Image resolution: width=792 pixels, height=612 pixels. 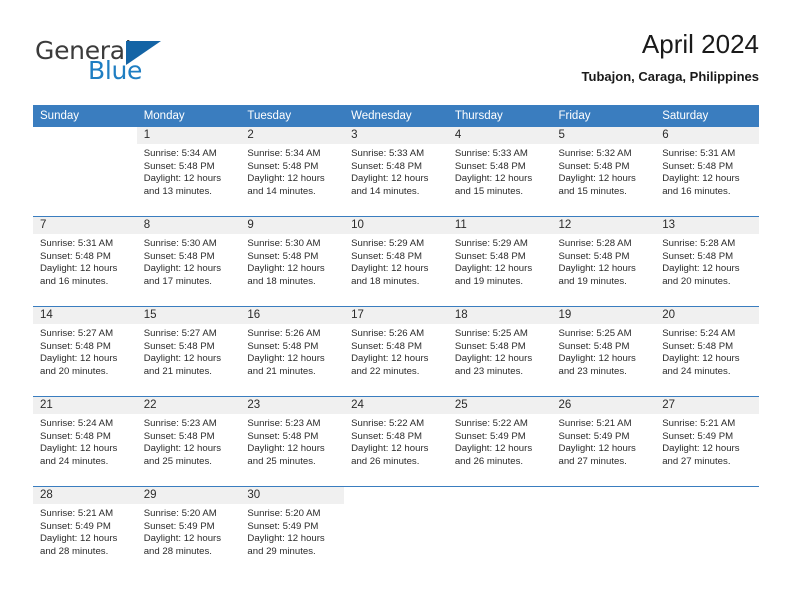 I want to click on sunset-time: Sunset: 5:49 PM, so click(x=490, y=436).